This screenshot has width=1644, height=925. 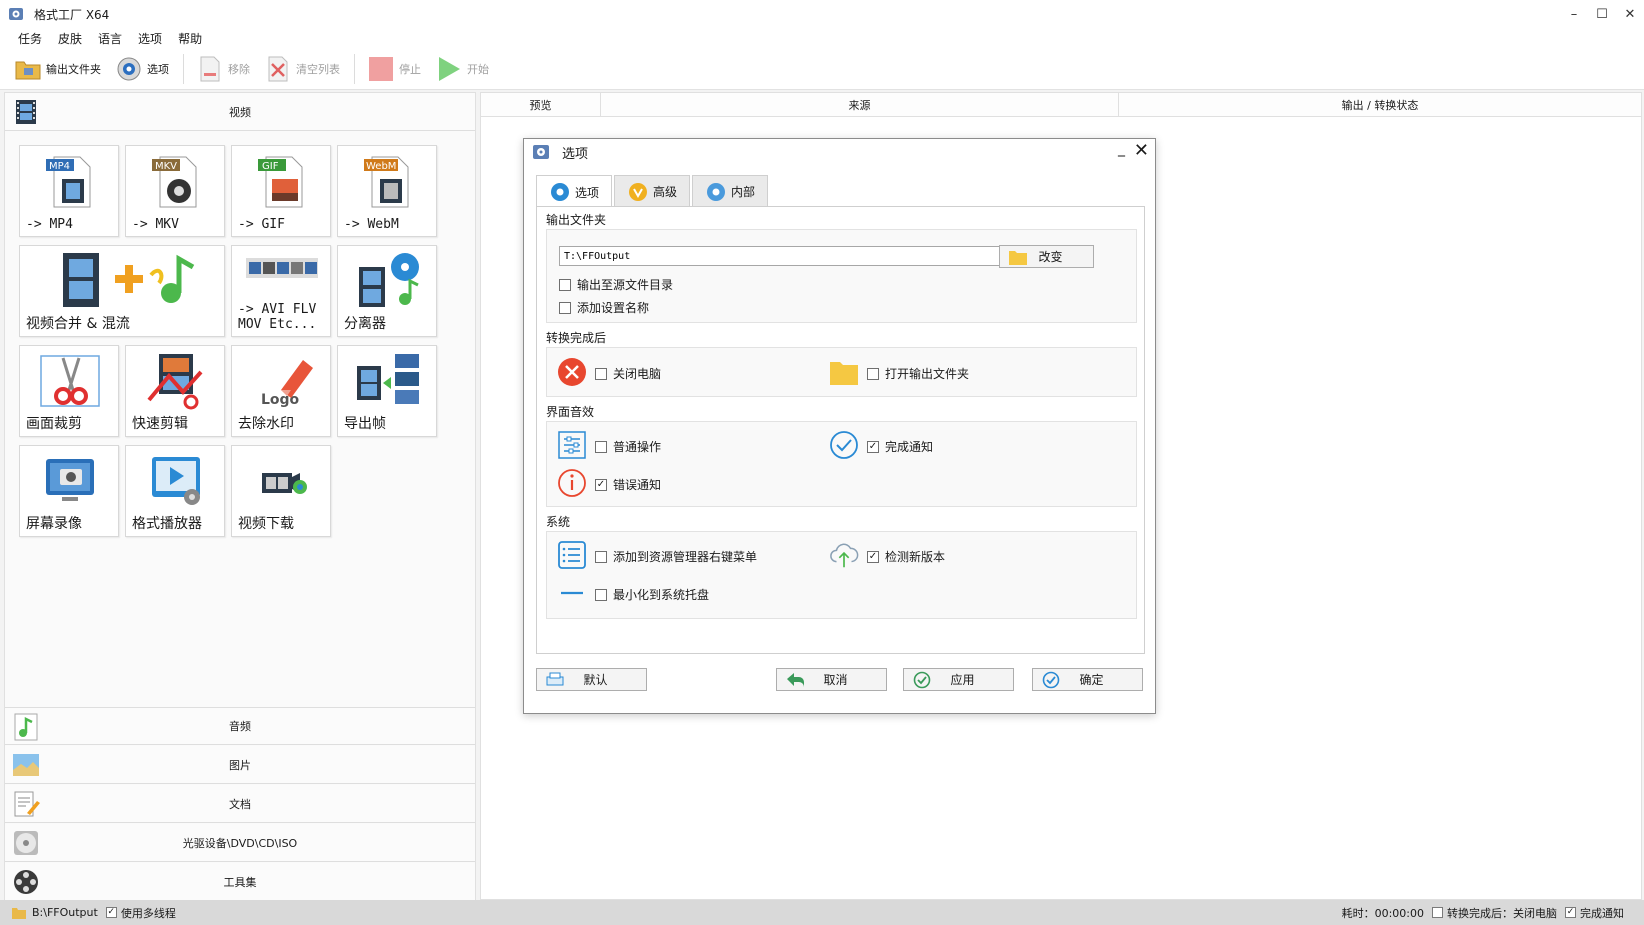 I want to click on dialog-tabs: 选项 高级 内部, so click(x=653, y=191).